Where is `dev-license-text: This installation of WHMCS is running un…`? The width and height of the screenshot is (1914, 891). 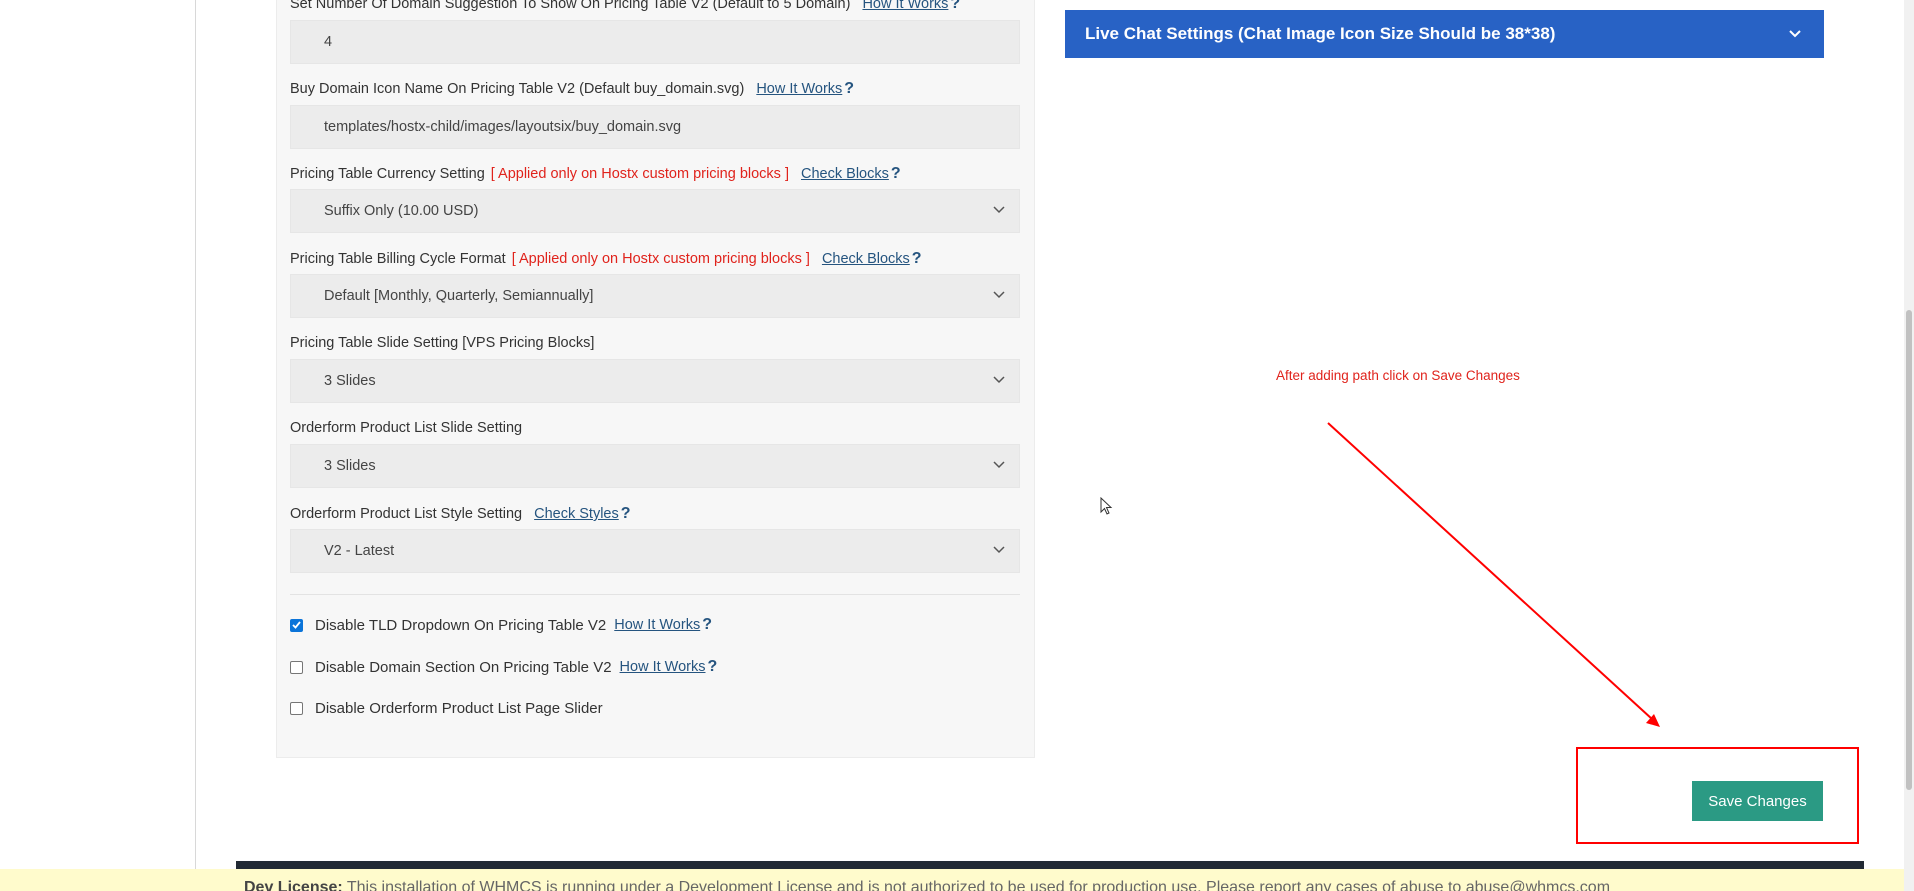 dev-license-text: This installation of WHMCS is running un… is located at coordinates (978, 885).